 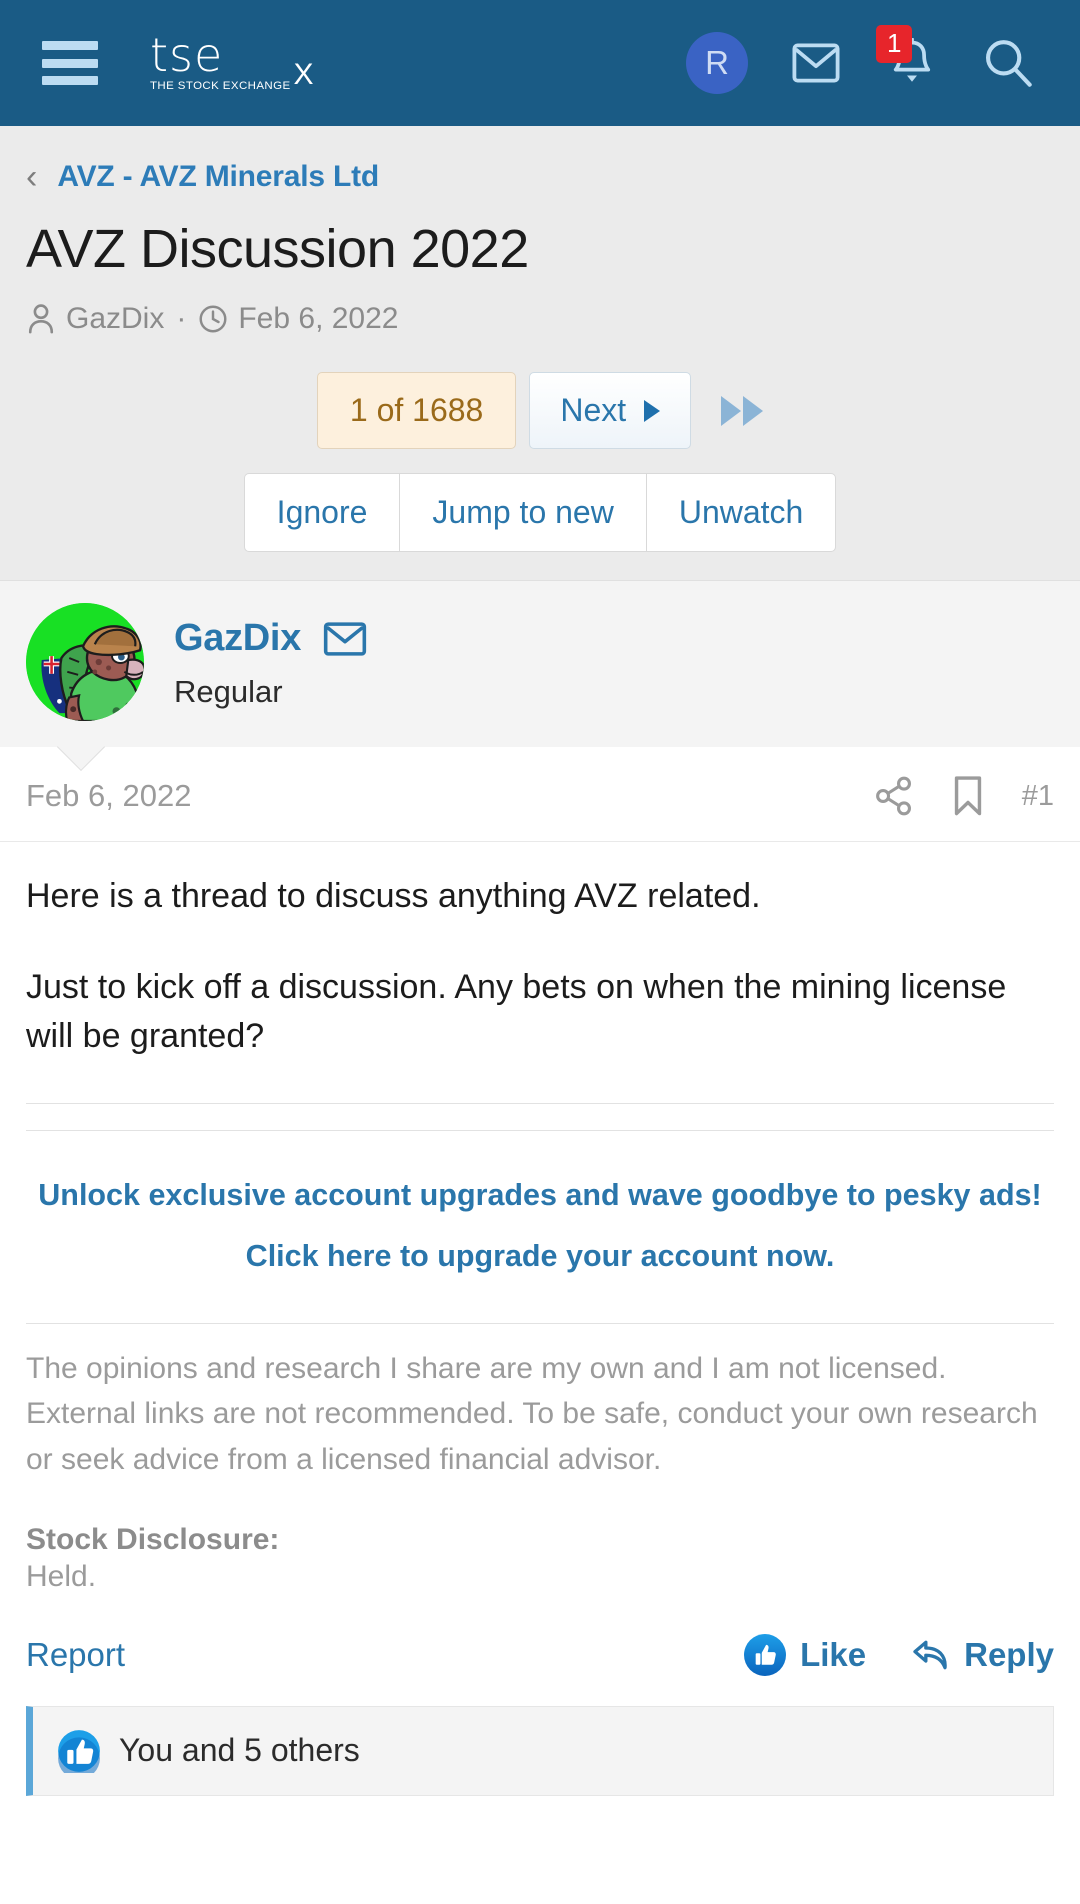 I want to click on post-author-rank: Regular, so click(x=228, y=691).